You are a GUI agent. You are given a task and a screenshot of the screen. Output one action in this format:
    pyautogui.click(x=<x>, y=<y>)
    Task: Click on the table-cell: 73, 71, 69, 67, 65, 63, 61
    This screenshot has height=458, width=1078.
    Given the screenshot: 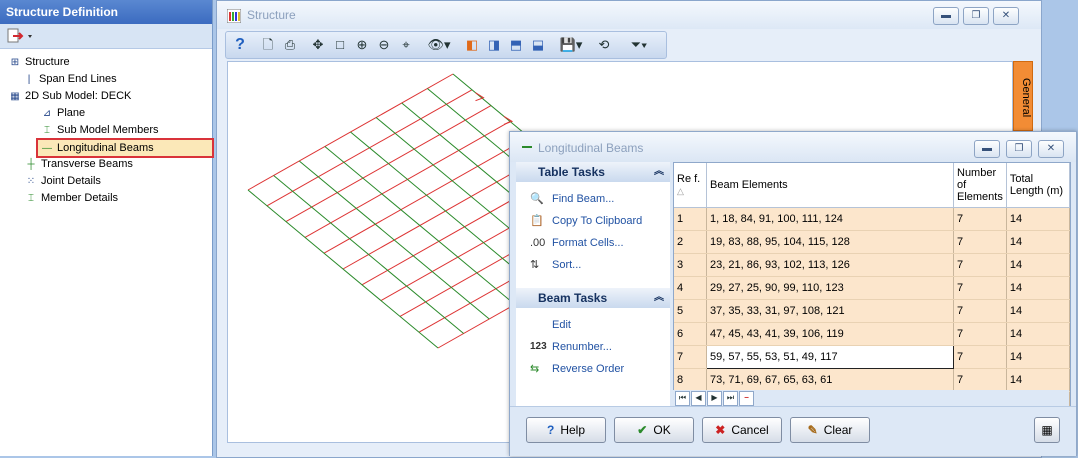 What is the action you would take?
    pyautogui.click(x=830, y=380)
    